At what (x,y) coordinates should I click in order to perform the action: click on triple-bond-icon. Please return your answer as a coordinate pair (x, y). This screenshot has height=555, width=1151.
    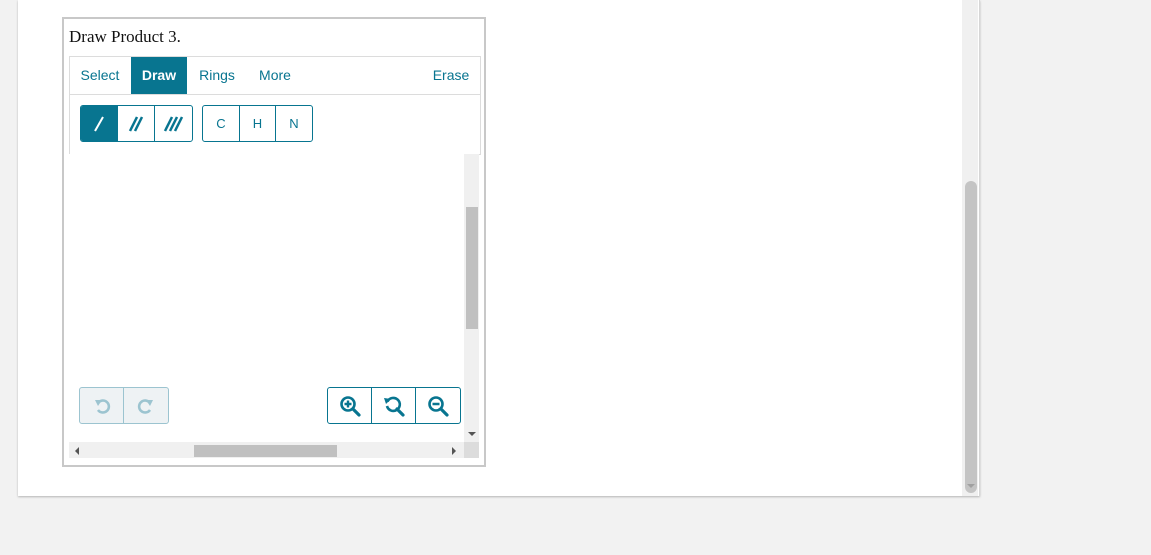
    Looking at the image, I should click on (173, 123).